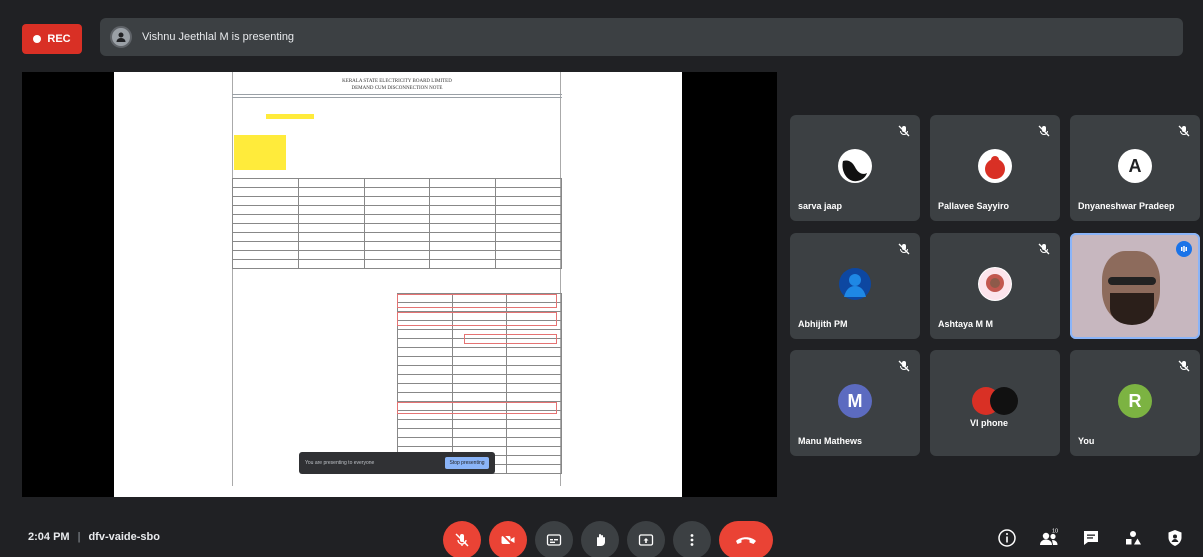 This screenshot has height=557, width=1203. I want to click on highlighted-text, so click(290, 116).